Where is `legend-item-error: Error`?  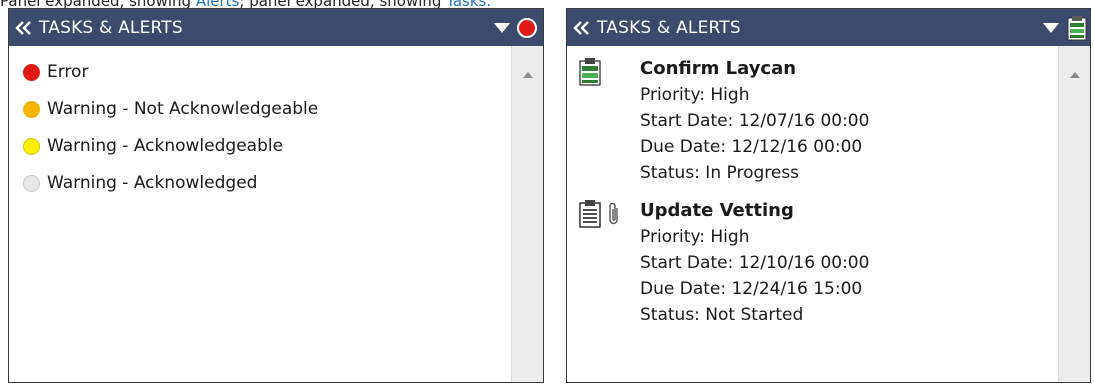
legend-item-error: Error is located at coordinates (55, 72).